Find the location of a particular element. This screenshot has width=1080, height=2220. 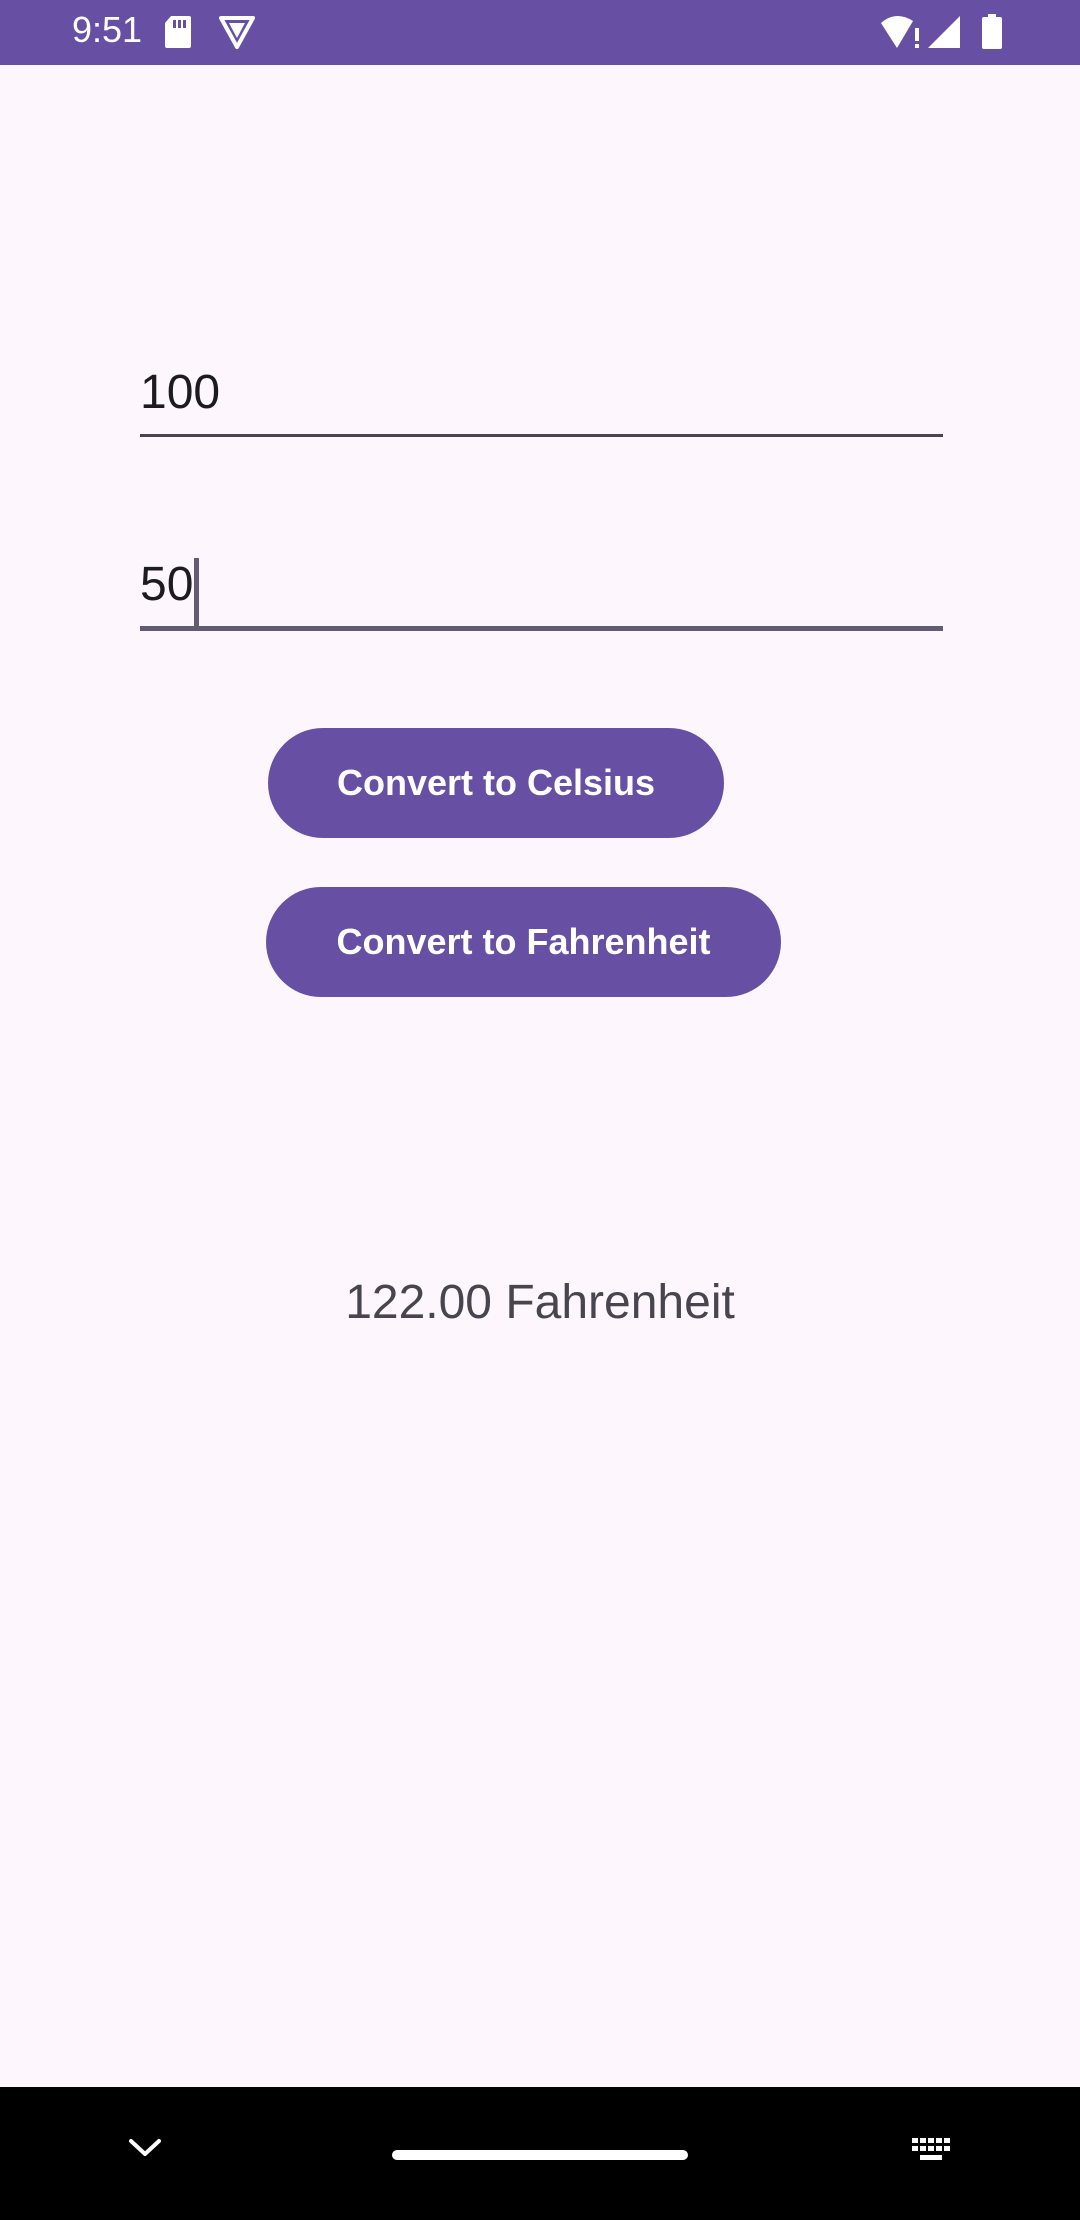

battery-icon is located at coordinates (992, 34).